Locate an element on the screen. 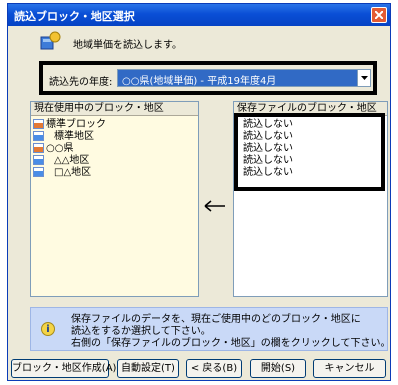  tree-item: 標準地区 is located at coordinates (63, 136).